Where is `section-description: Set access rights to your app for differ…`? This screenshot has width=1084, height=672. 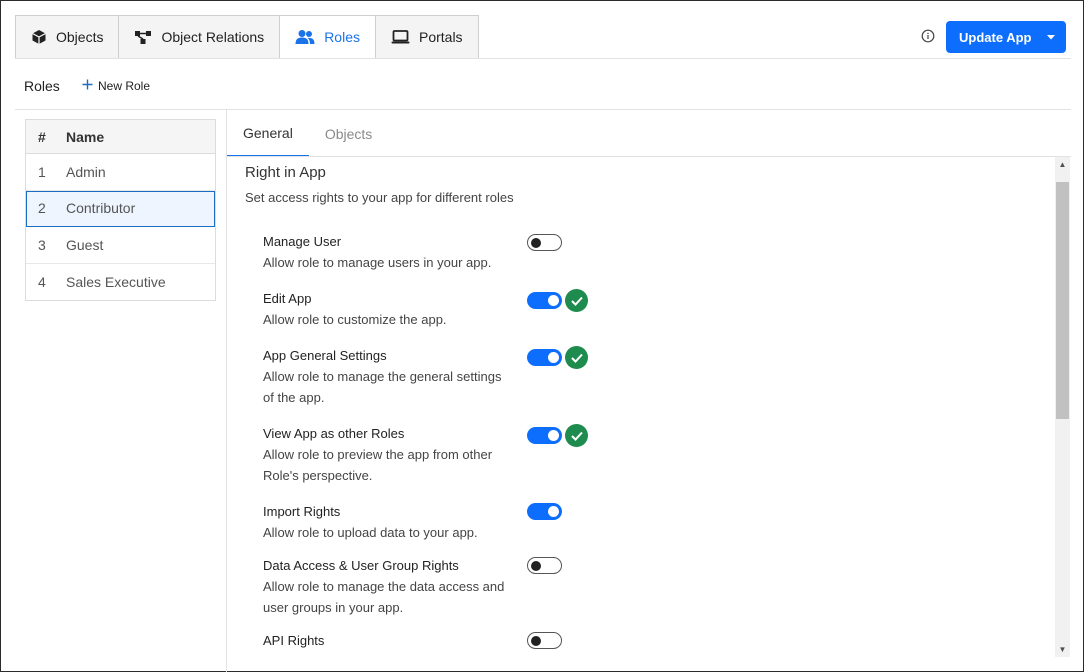
section-description: Set access rights to your app for differ… is located at coordinates (379, 197).